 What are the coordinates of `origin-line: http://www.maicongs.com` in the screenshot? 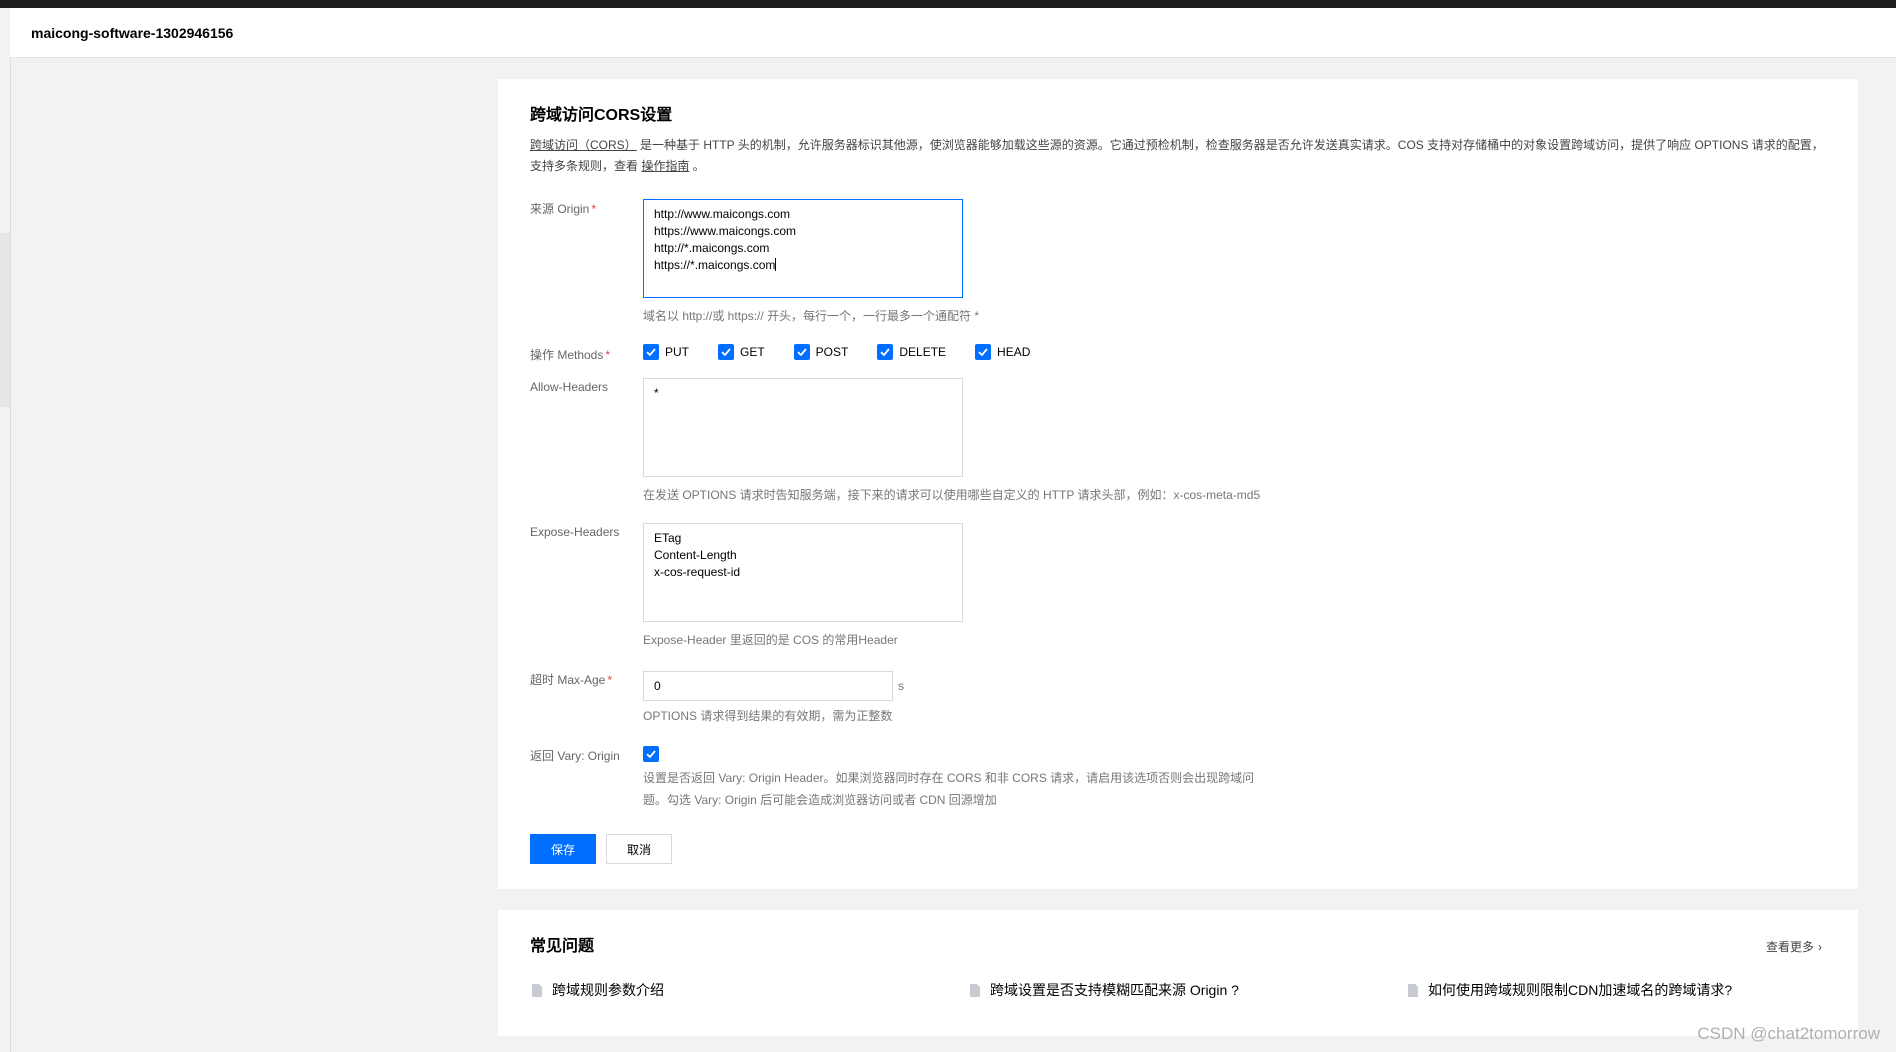 It's located at (722, 214).